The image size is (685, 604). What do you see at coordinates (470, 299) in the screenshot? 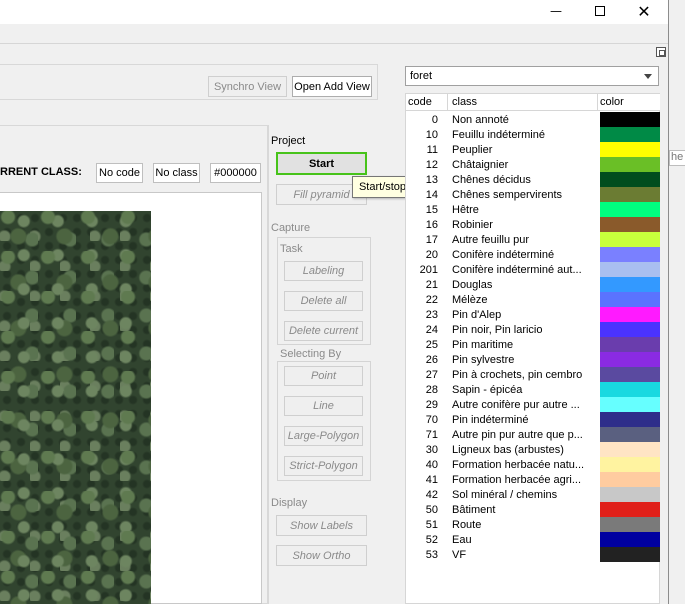
I see `class-name-cell: Mélèze` at bounding box center [470, 299].